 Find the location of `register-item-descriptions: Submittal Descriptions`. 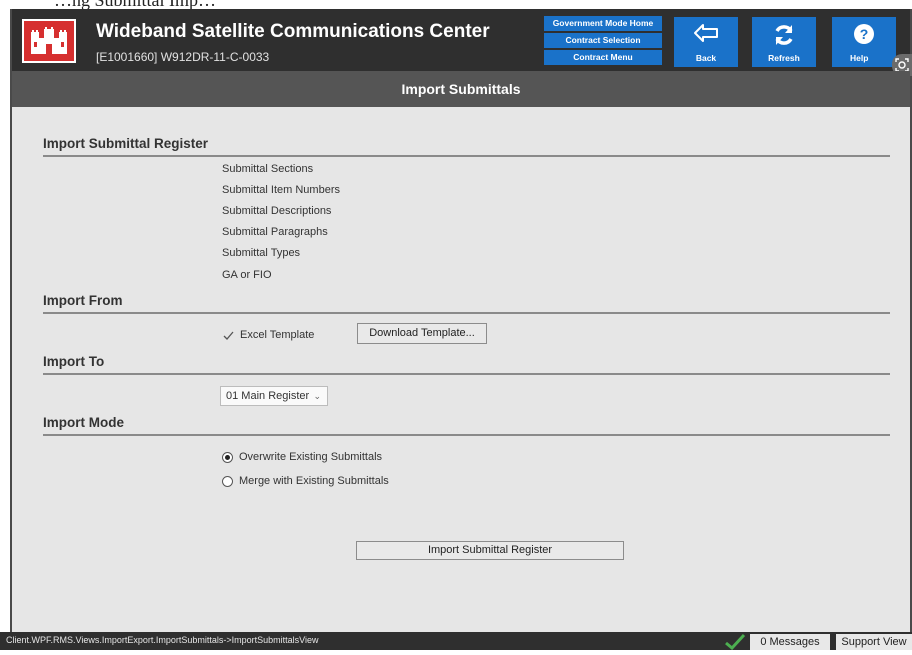

register-item-descriptions: Submittal Descriptions is located at coordinates (277, 211).